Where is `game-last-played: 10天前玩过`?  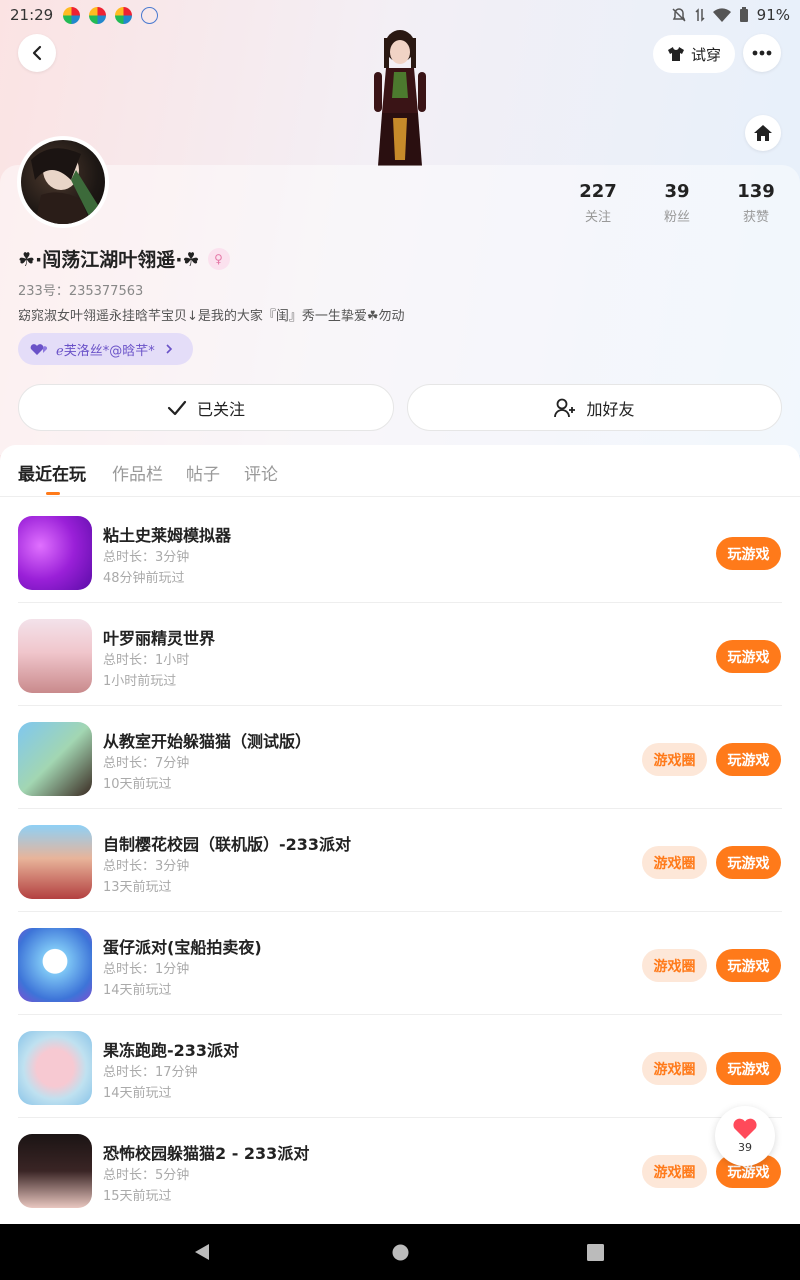 game-last-played: 10天前玩过 is located at coordinates (137, 784).